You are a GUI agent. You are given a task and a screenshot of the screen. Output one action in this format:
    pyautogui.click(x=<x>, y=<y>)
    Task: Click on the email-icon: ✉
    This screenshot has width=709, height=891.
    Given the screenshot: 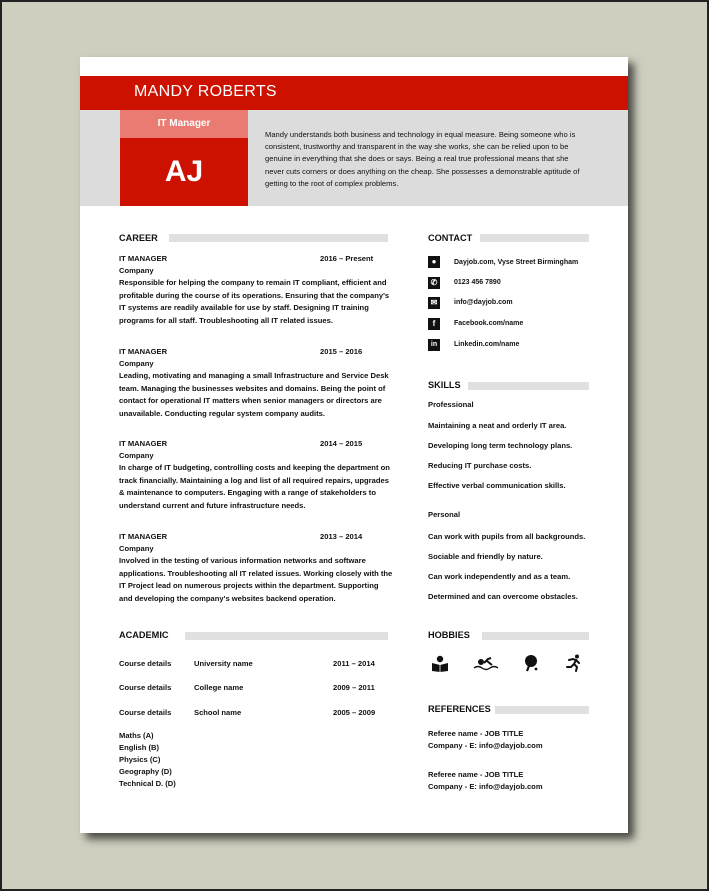 What is the action you would take?
    pyautogui.click(x=434, y=303)
    